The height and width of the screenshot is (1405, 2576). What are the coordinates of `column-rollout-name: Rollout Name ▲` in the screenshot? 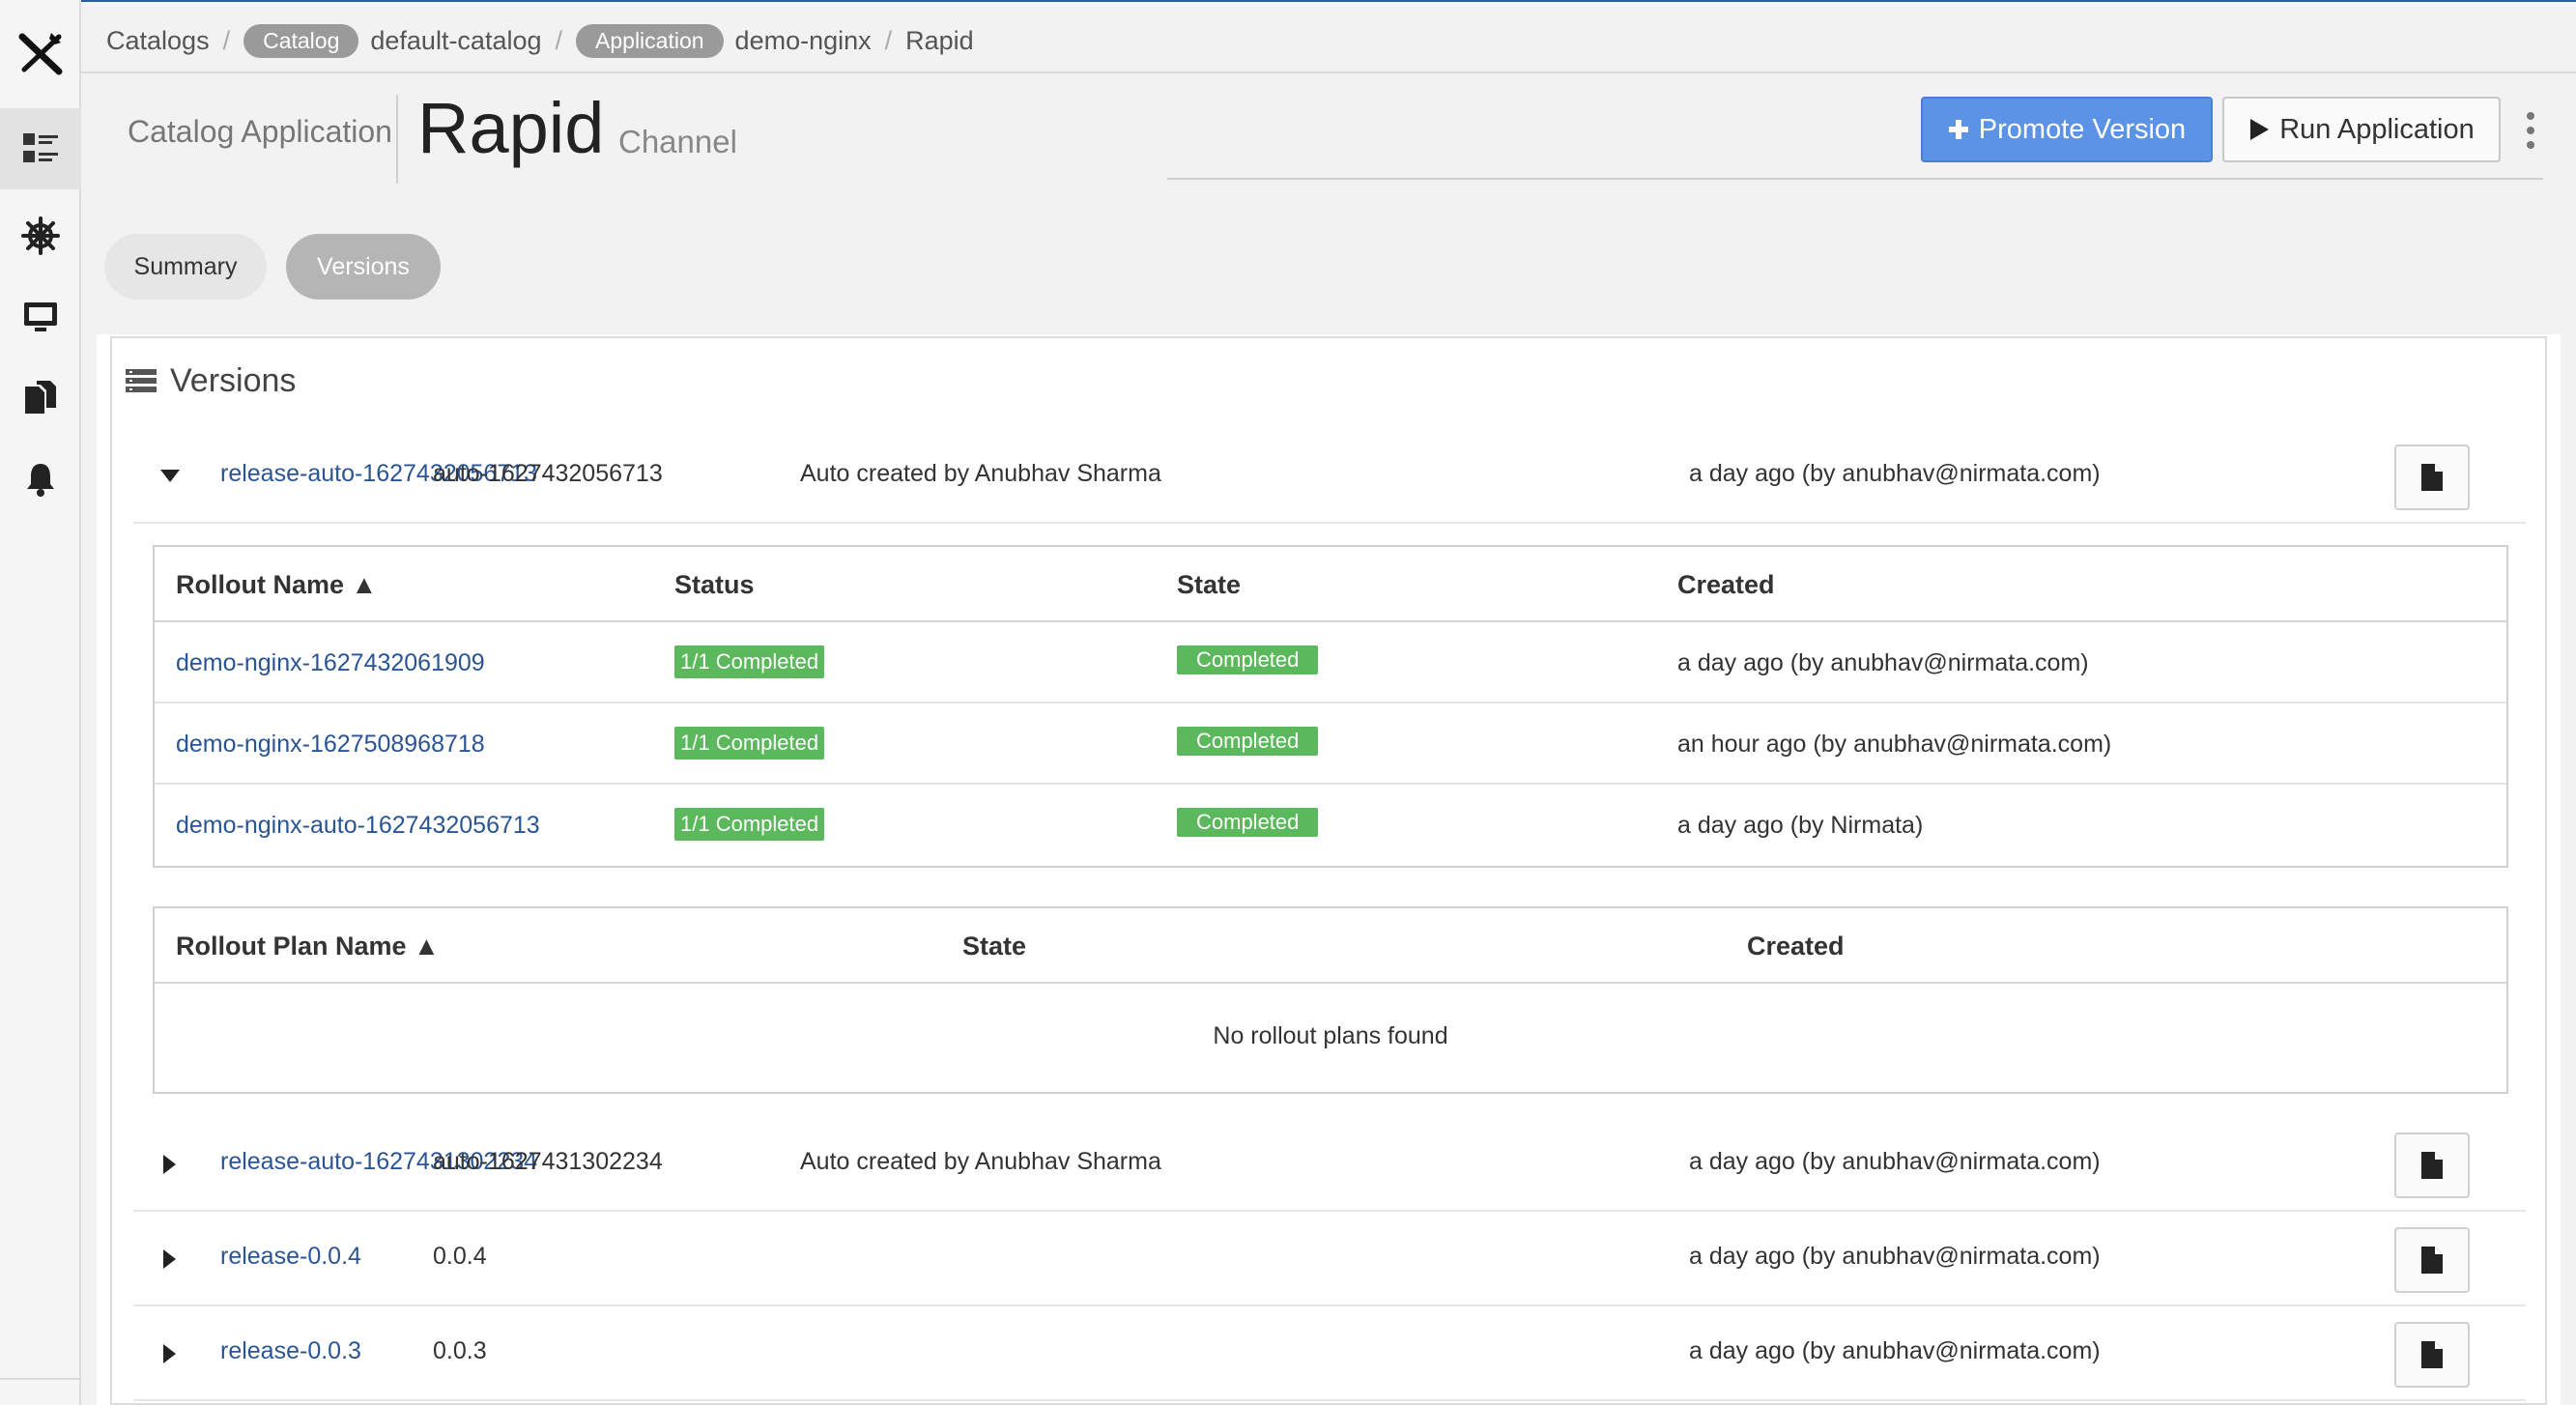 It's located at (277, 585).